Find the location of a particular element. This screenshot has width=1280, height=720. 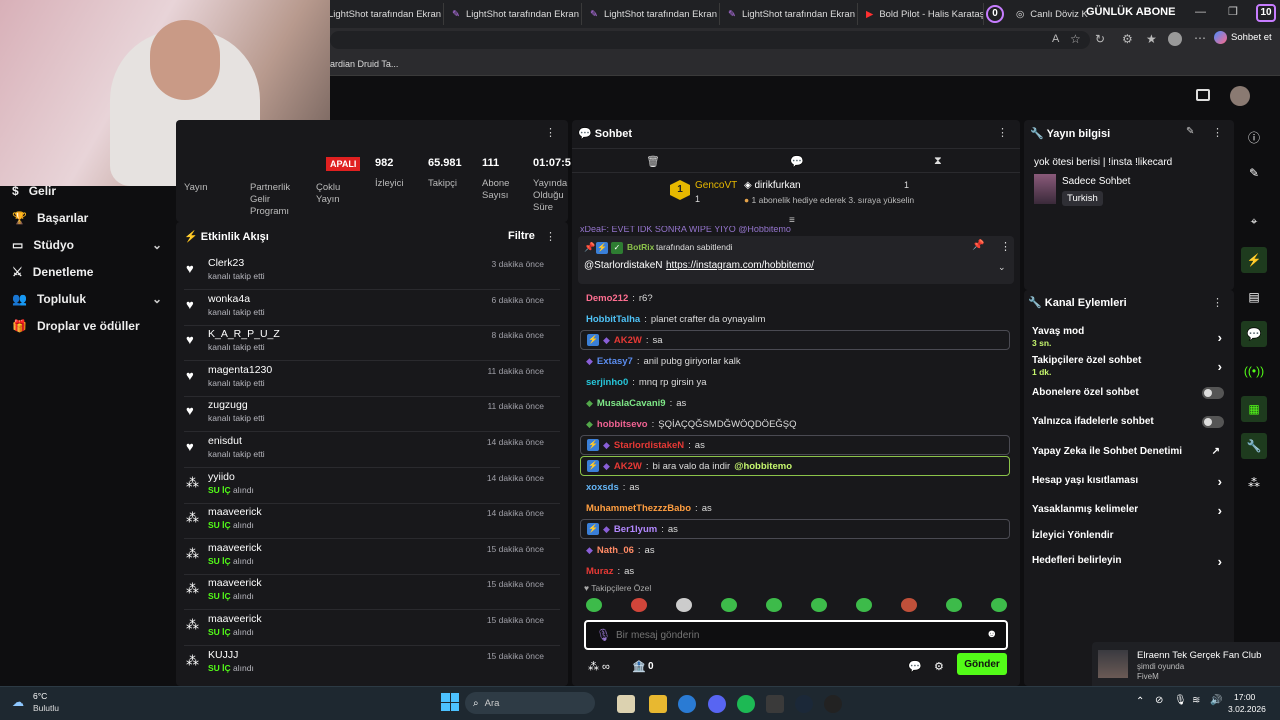

microphone-icon: 🎙 is located at coordinates (1180, 700).